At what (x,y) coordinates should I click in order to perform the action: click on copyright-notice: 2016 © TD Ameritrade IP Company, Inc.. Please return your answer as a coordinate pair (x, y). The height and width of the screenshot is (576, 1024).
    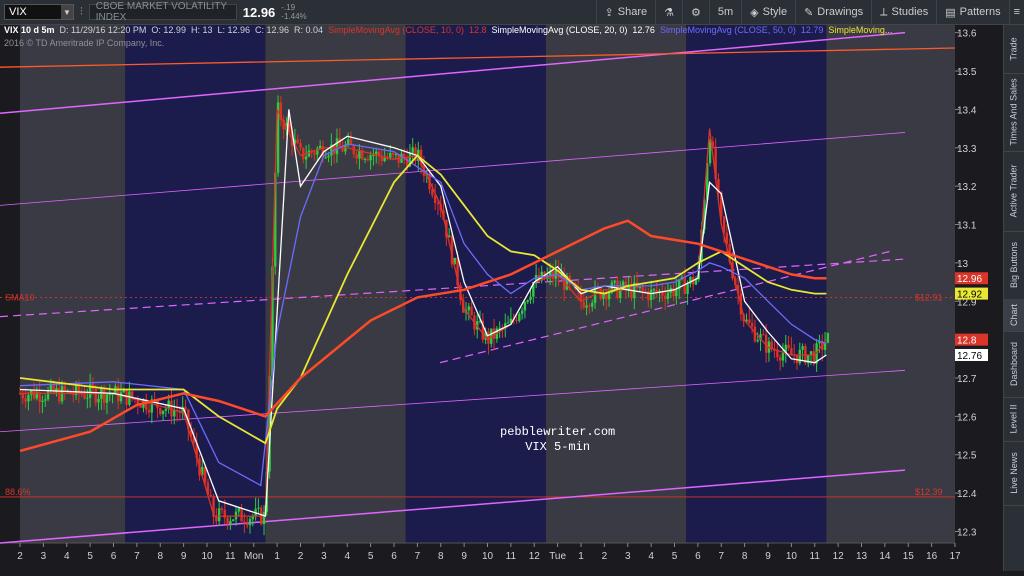
    Looking at the image, I should click on (84, 43).